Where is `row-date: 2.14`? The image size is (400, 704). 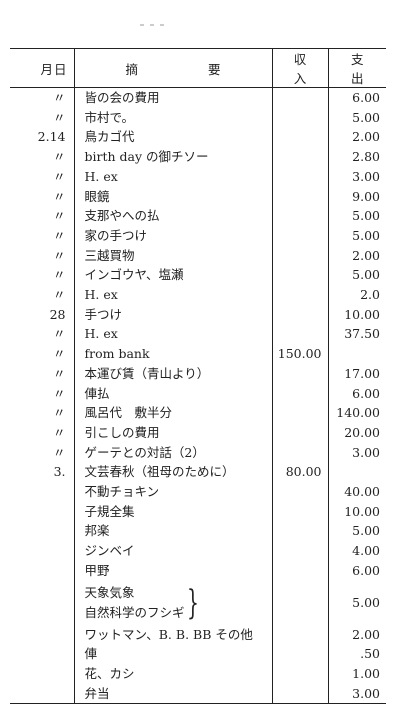
row-date: 2.14 is located at coordinates (51, 137).